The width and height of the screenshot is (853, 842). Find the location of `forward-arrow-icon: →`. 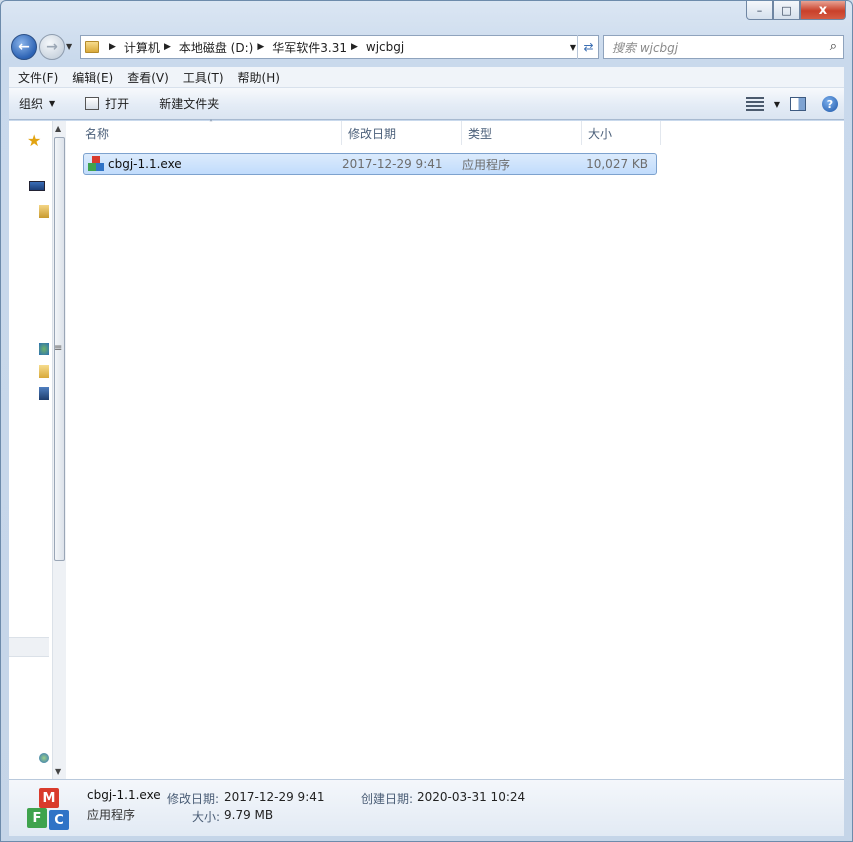

forward-arrow-icon: → is located at coordinates (52, 47).